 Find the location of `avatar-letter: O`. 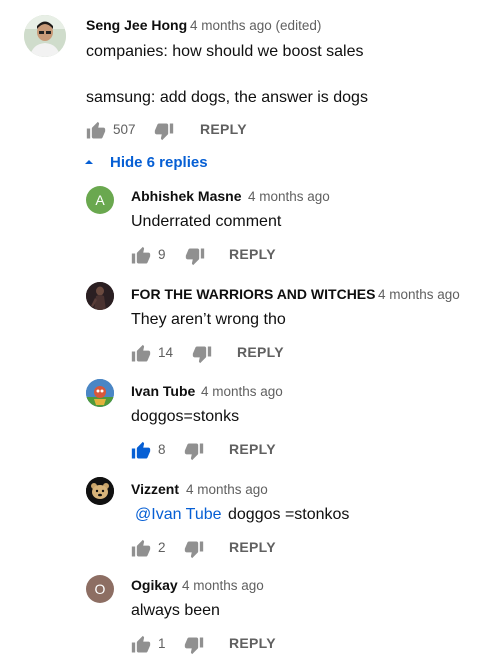

avatar-letter: O is located at coordinates (100, 589).